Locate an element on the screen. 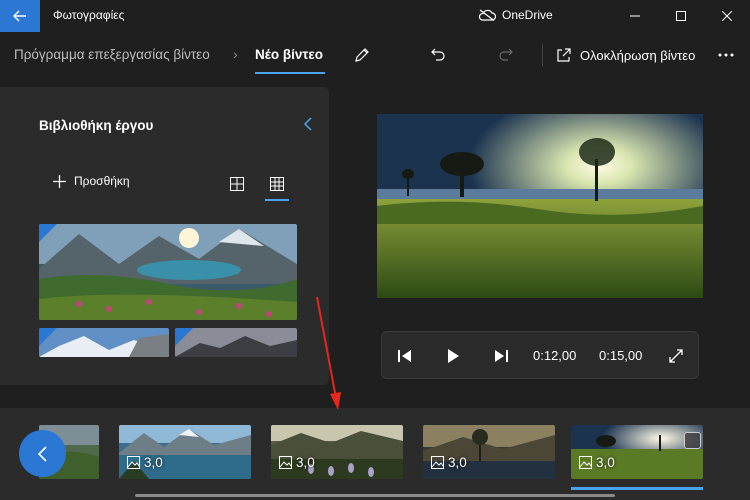 Image resolution: width=750 pixels, height=500 pixels. pencil-icon is located at coordinates (362, 55).